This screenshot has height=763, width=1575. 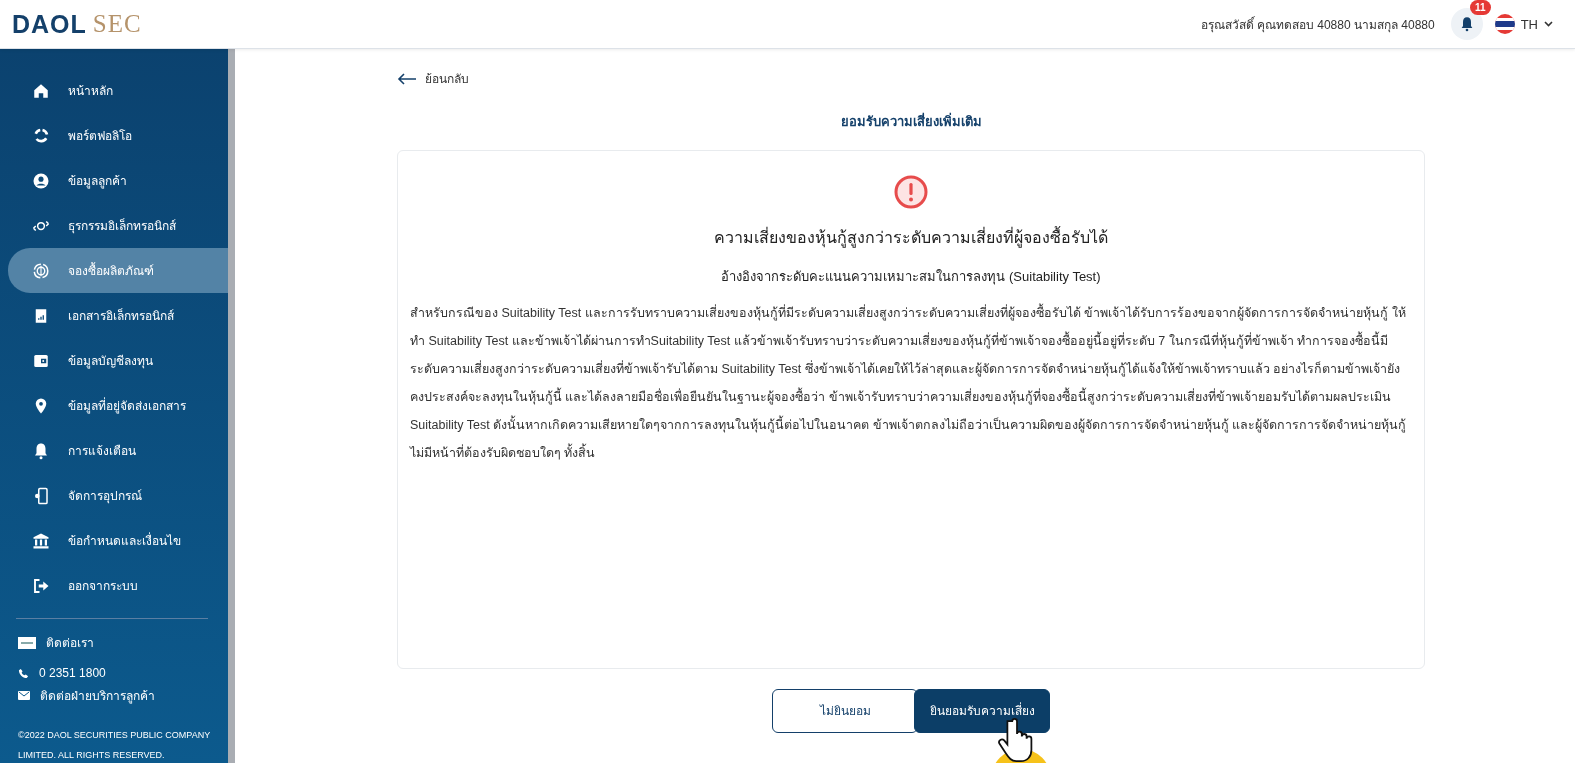 What do you see at coordinates (27, 642) in the screenshot?
I see `logo-icon` at bounding box center [27, 642].